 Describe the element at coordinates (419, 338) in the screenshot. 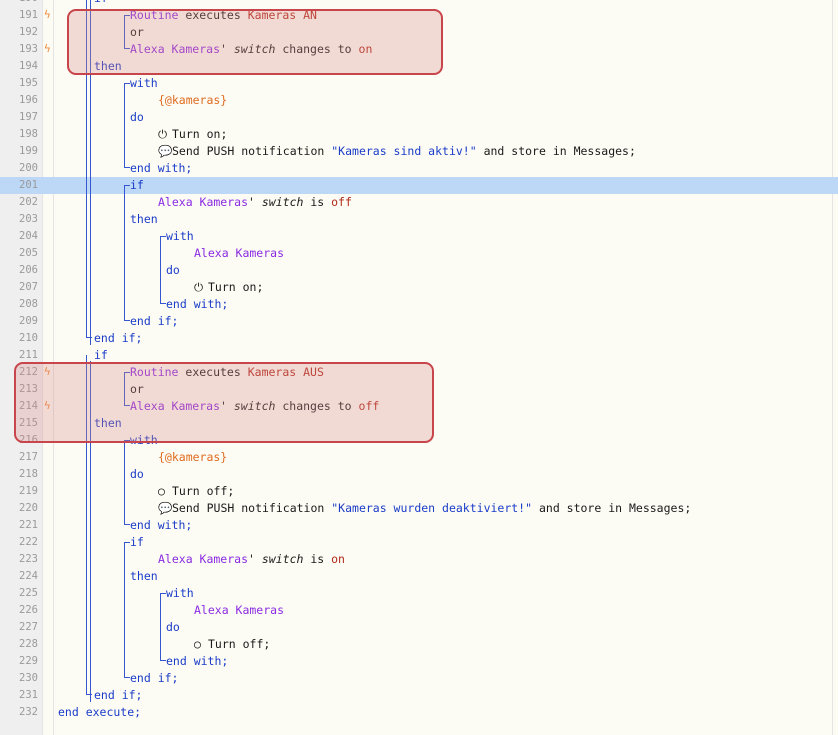

I see `code-line: 210 end if;` at that location.